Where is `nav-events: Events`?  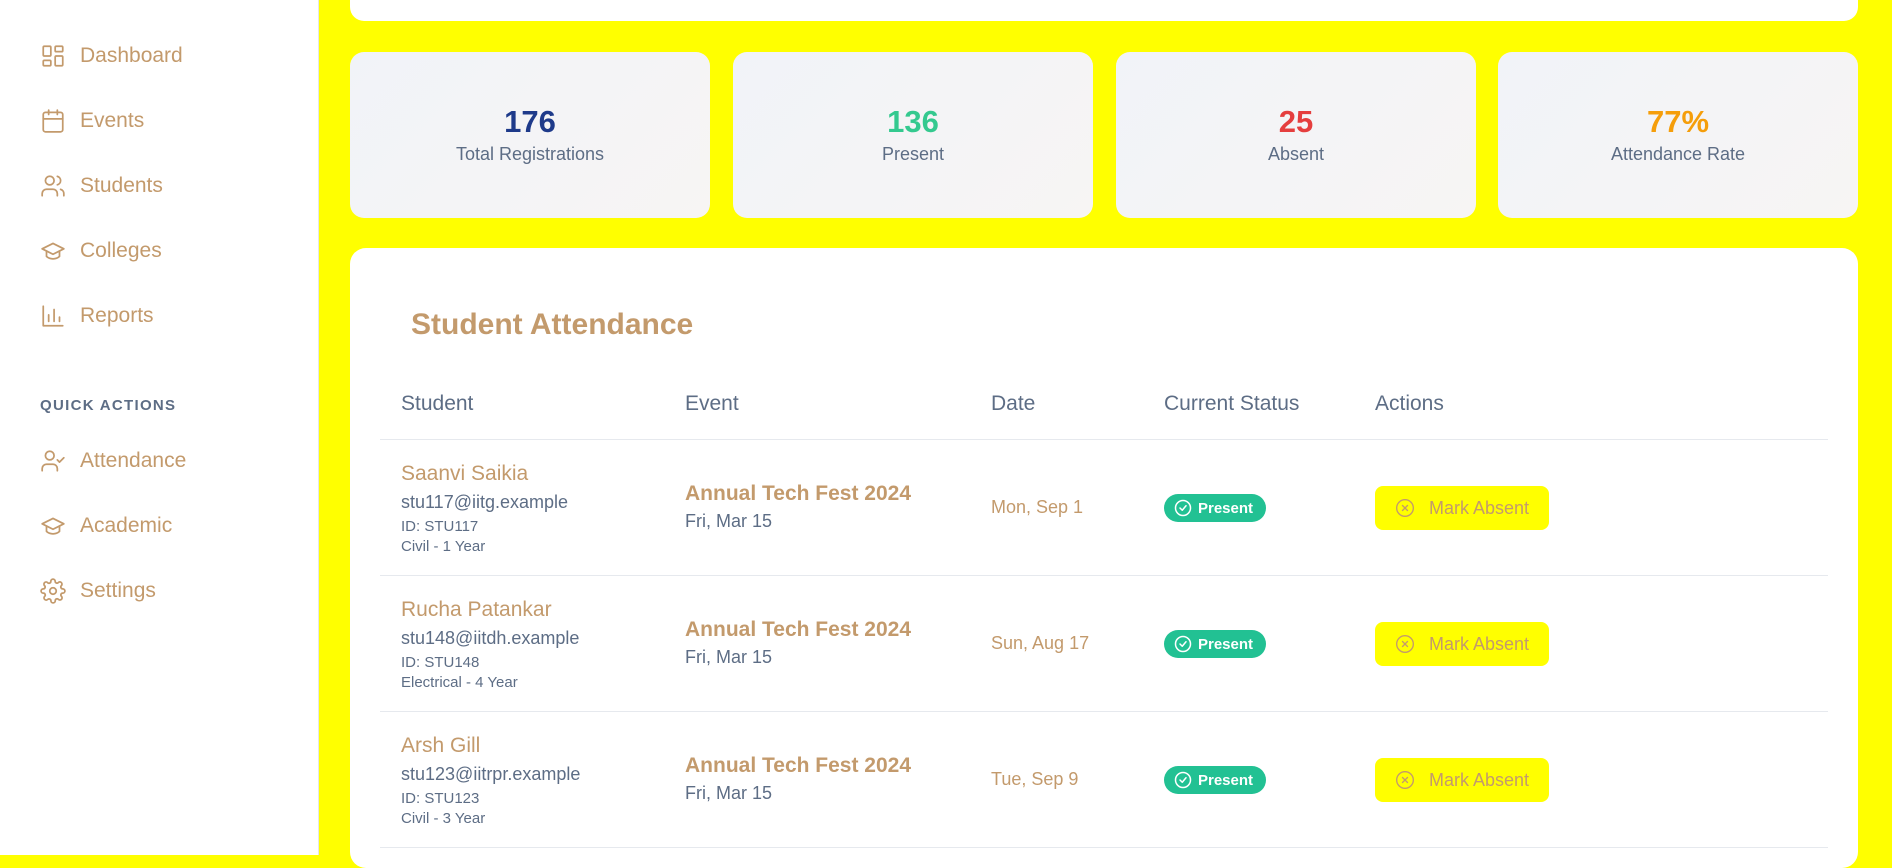
nav-events: Events is located at coordinates (92, 121).